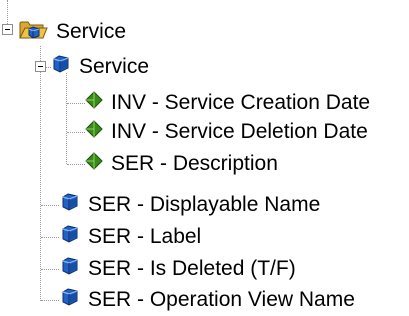 Image resolution: width=409 pixels, height=316 pixels. I want to click on tree-node-label: SER - Is Deleted (T/F), so click(192, 268).